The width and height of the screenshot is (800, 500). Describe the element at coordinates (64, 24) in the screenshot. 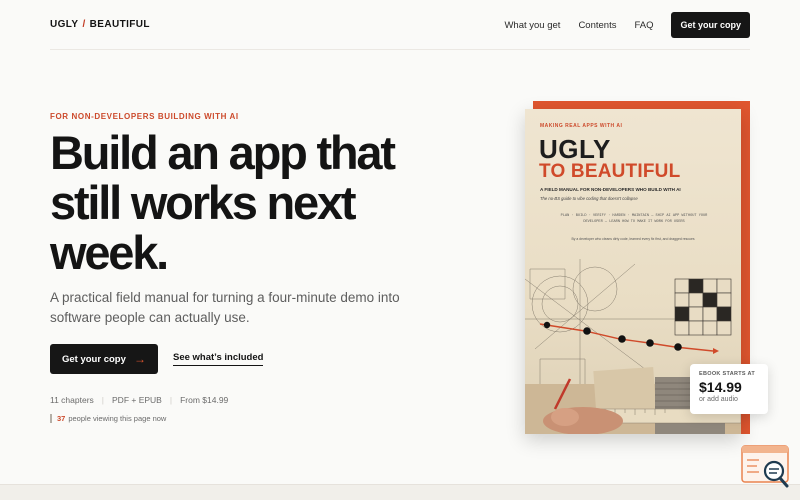

I see `logo-word-left: UGLY` at that location.